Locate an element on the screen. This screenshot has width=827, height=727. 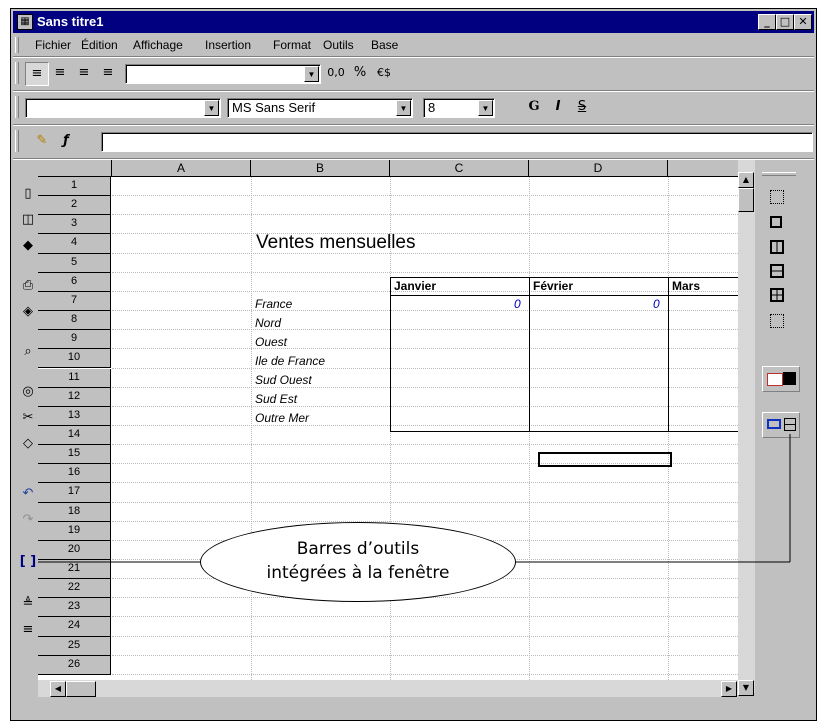
callout-line-2: intégrées à la fenêtre is located at coordinates (358, 573).